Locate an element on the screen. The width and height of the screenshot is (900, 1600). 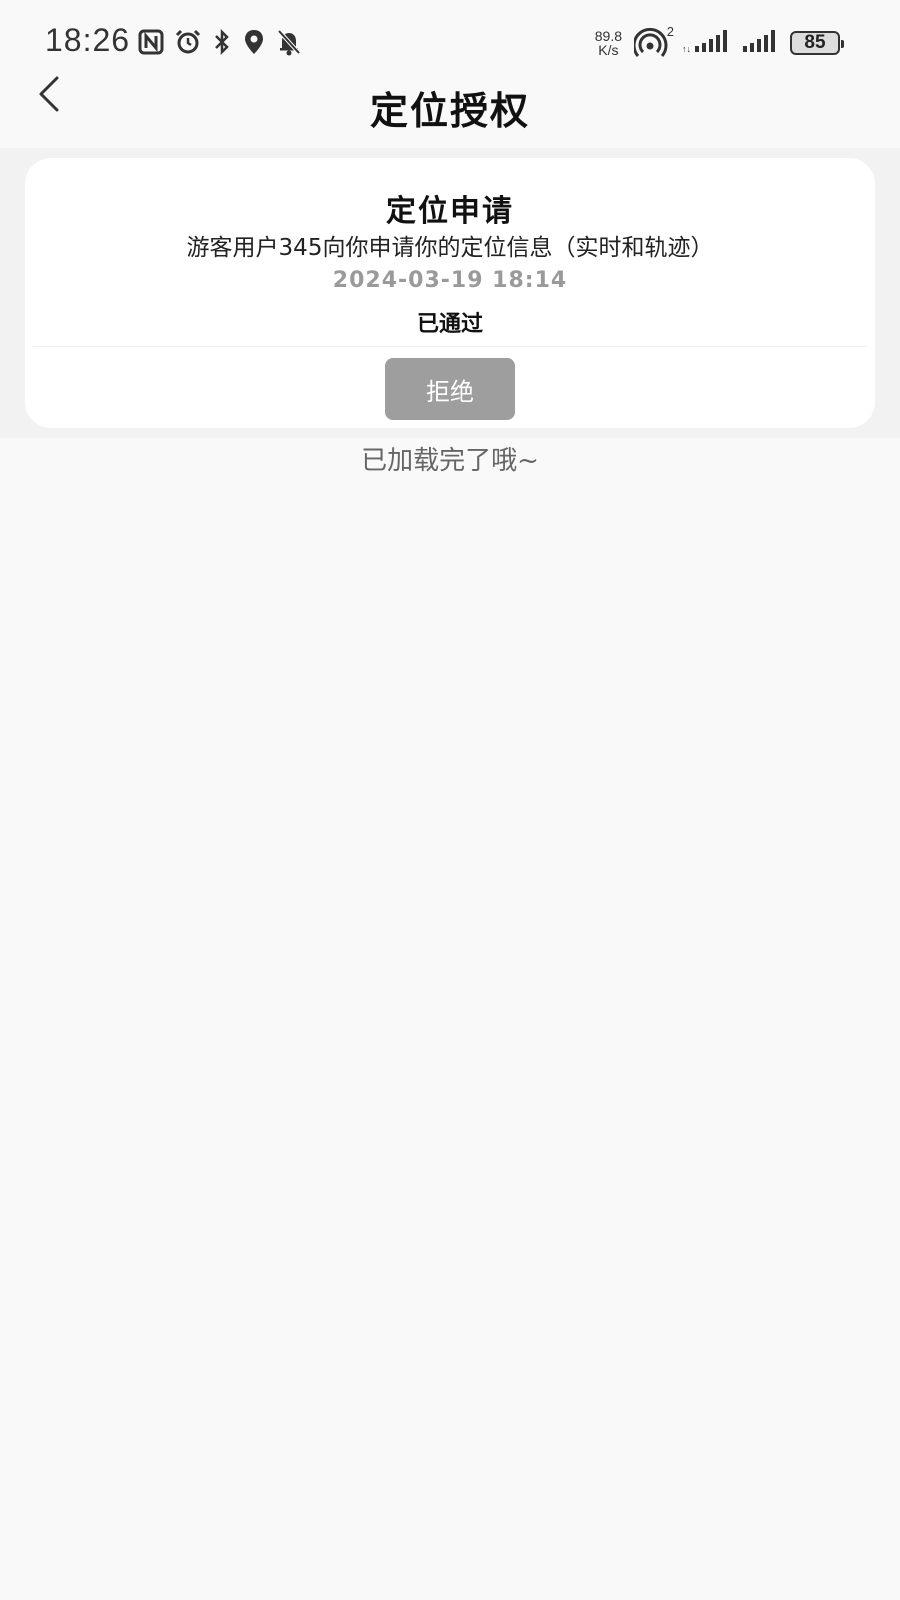
hotspot-badge: 2 is located at coordinates (670, 31).